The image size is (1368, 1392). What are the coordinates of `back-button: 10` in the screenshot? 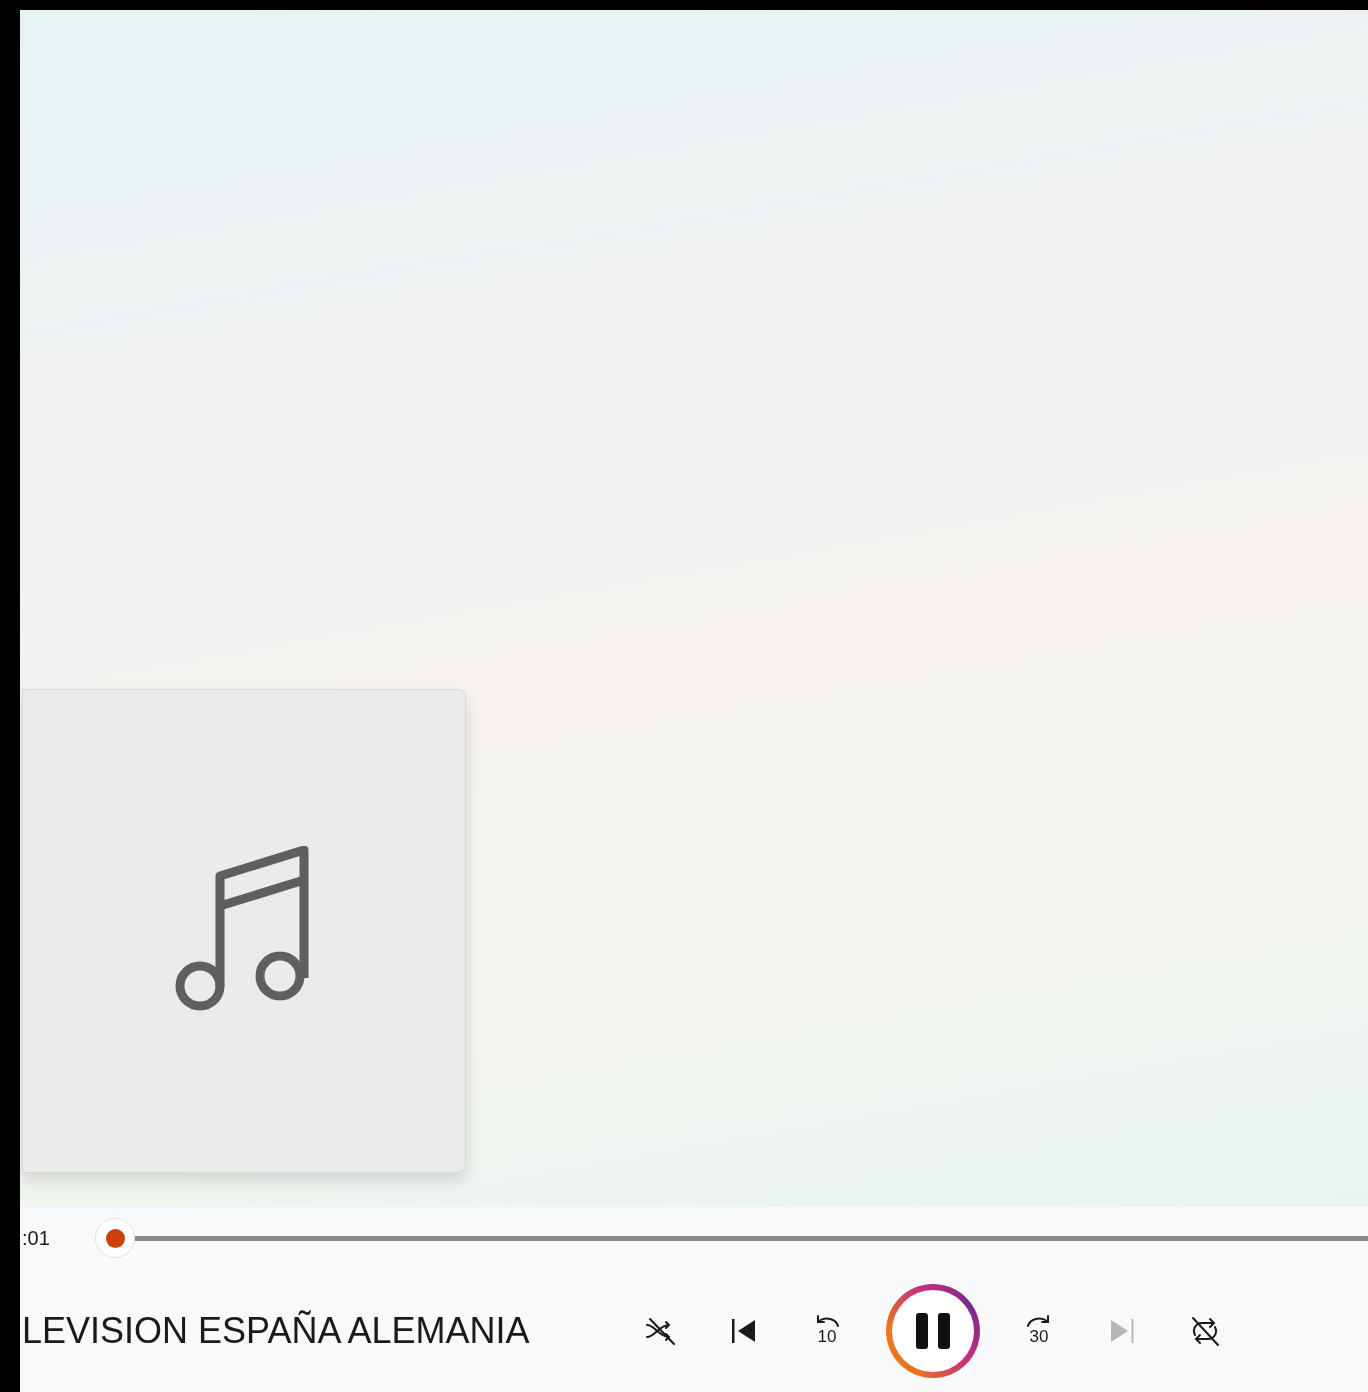 It's located at (827, 1330).